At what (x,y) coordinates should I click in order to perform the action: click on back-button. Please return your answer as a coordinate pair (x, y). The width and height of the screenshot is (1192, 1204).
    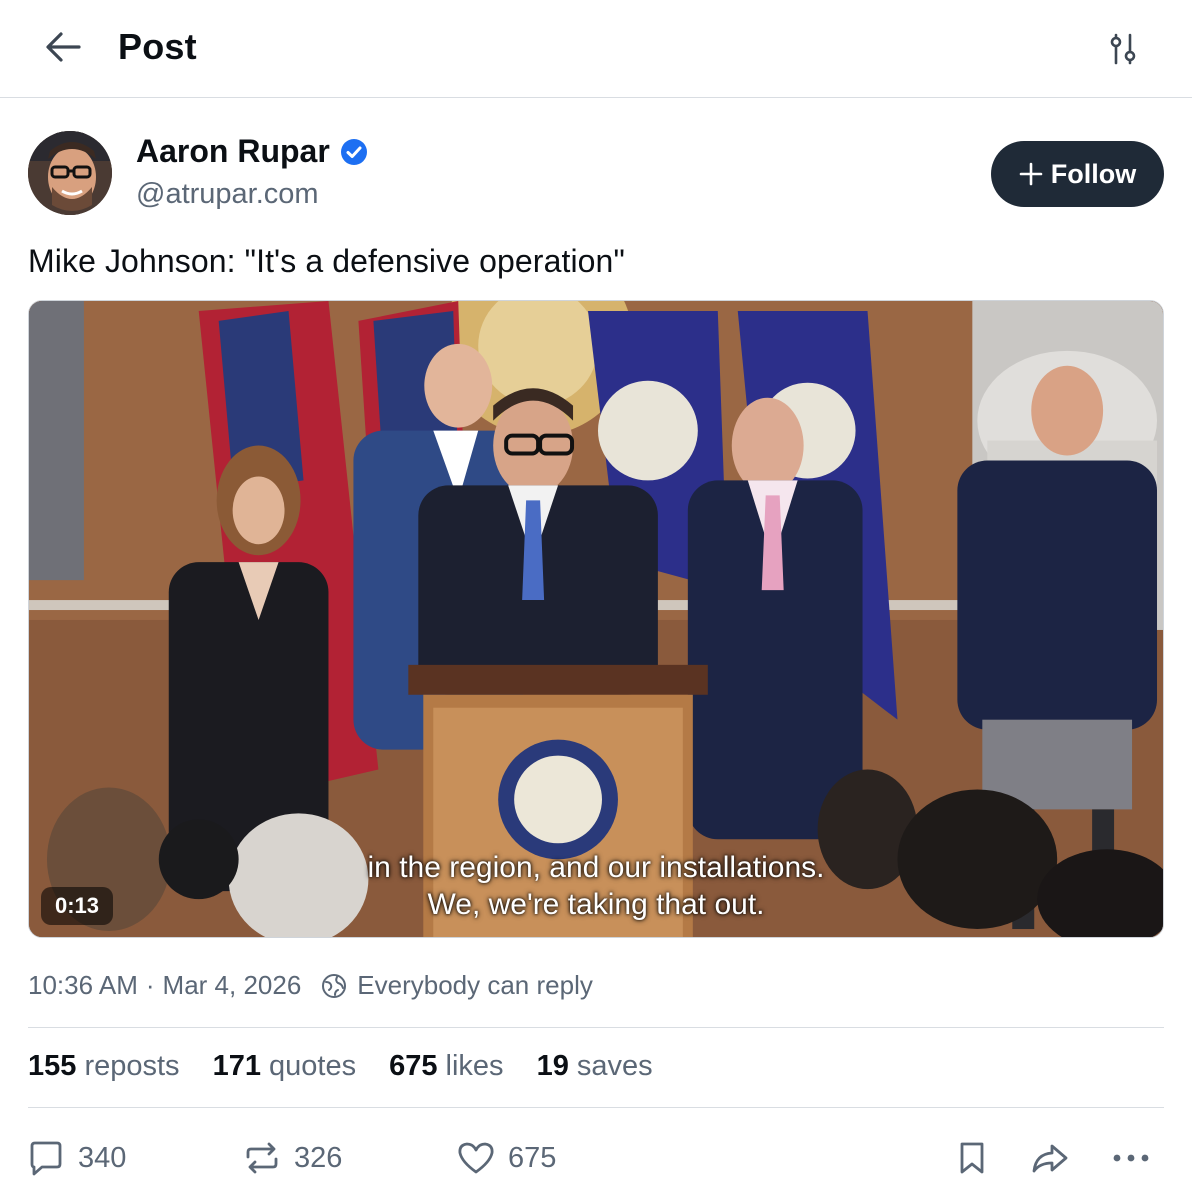
    Looking at the image, I should click on (63, 47).